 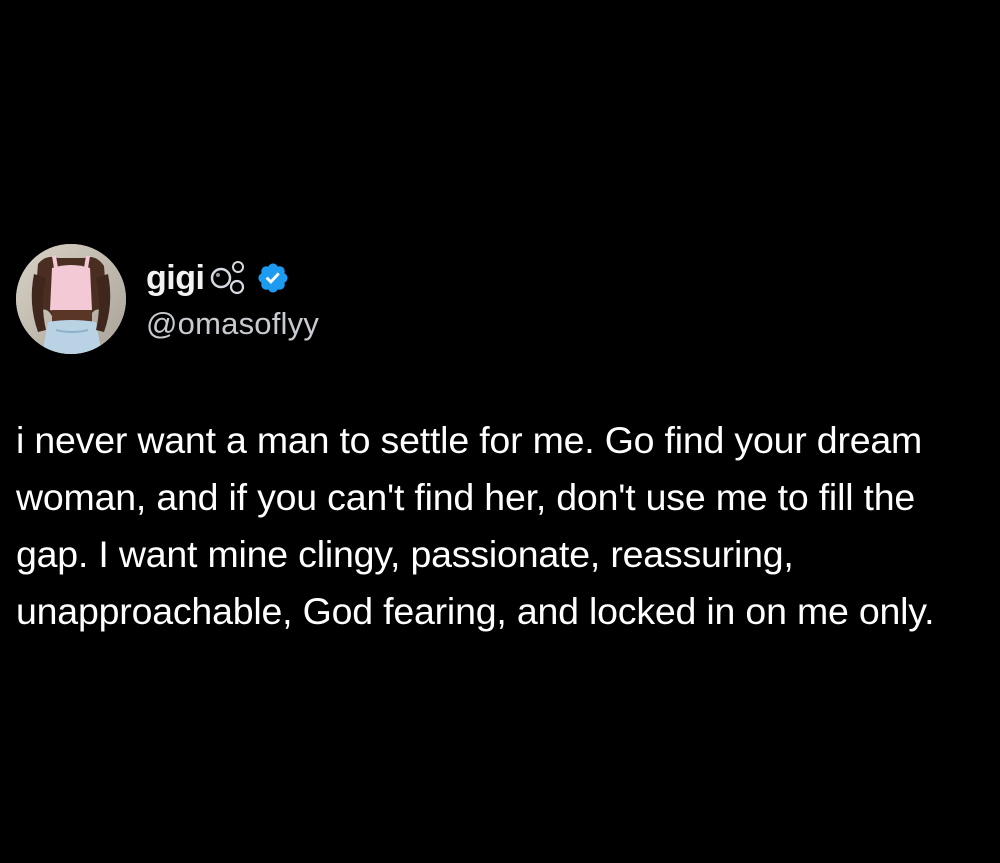 I want to click on tweet-header: gigi @omasoflyy, so click(x=500, y=299).